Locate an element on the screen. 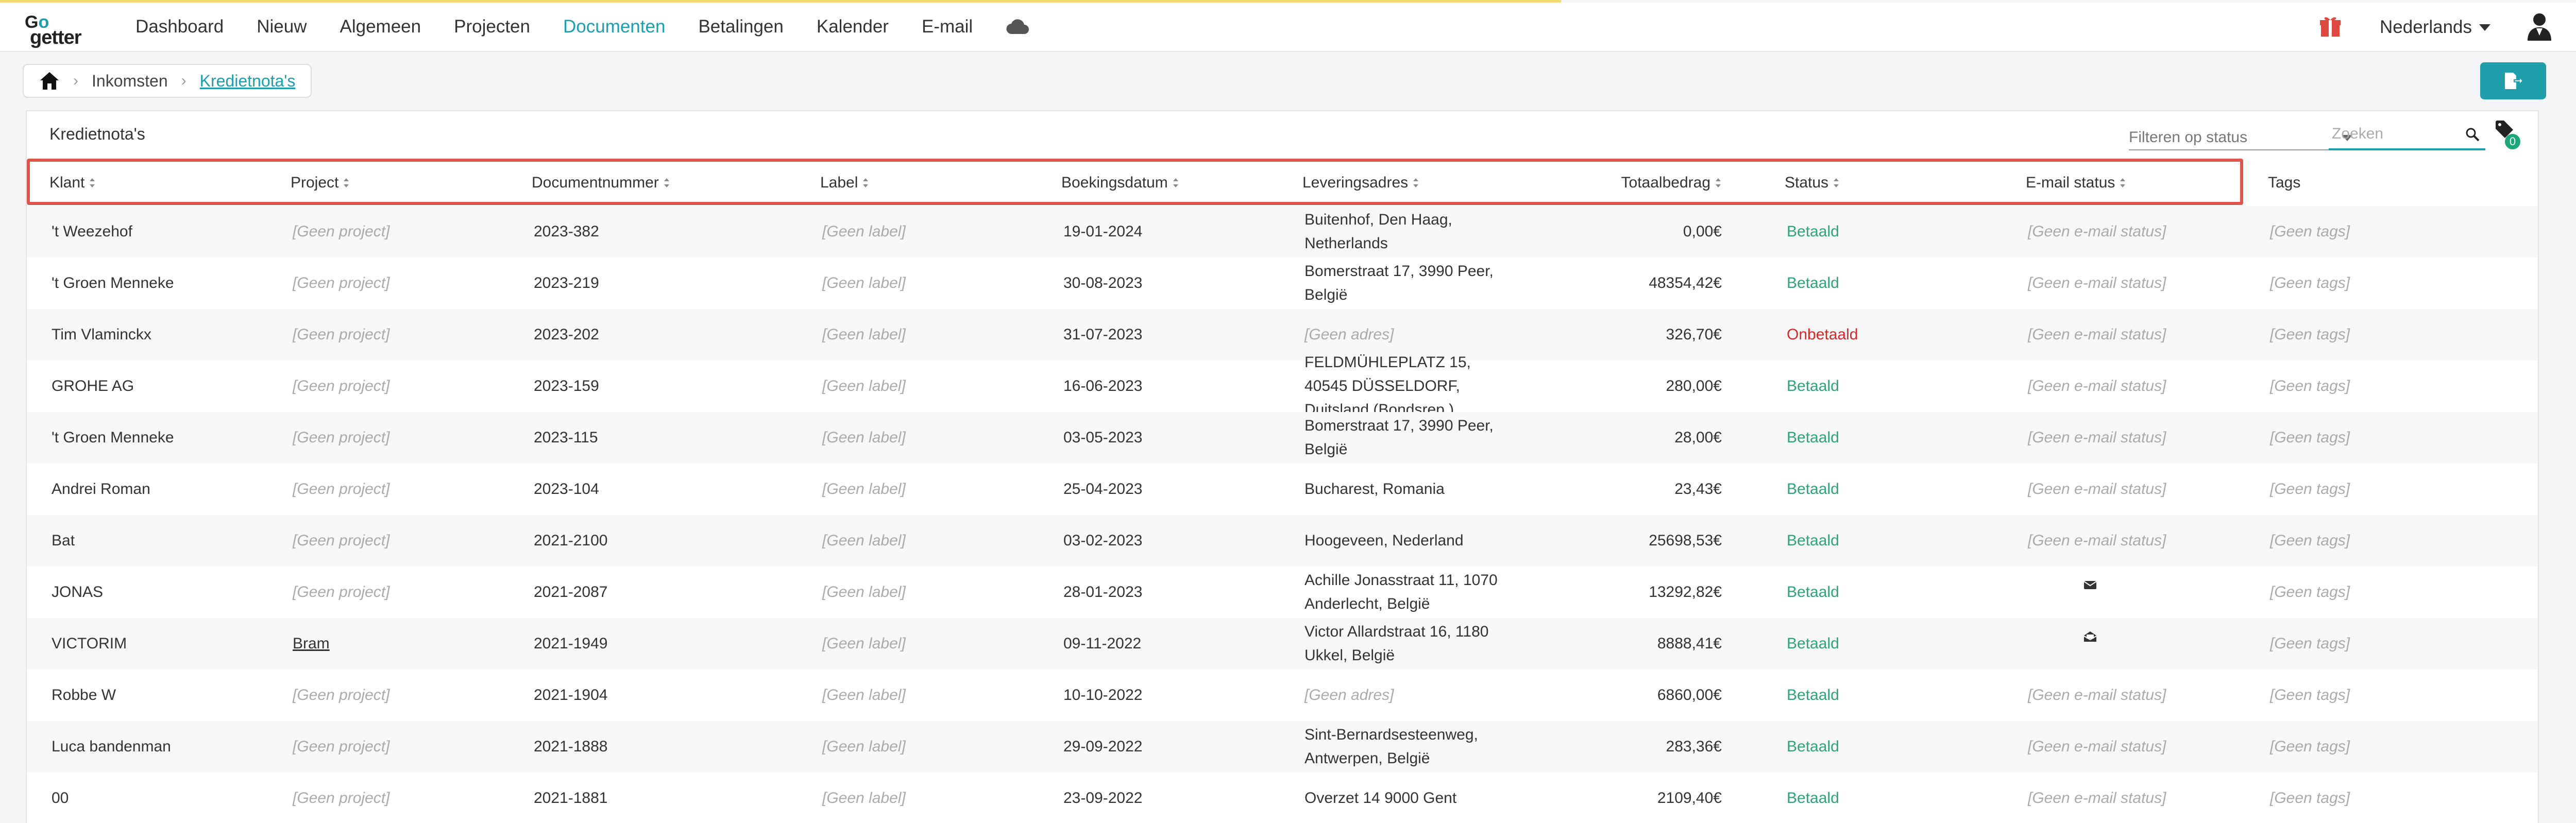 This screenshot has height=823, width=2576. envelope-icon is located at coordinates (2090, 585).